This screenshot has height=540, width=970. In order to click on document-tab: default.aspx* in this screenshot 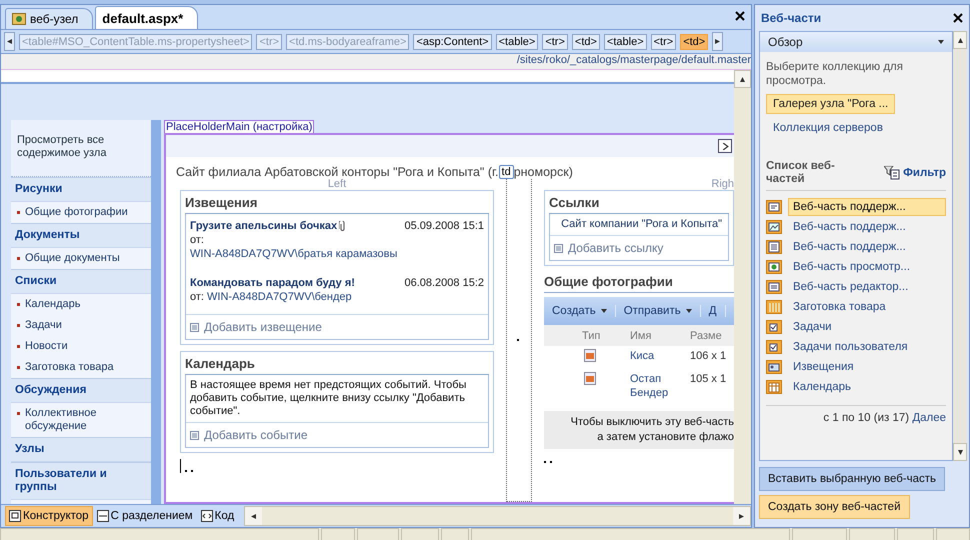, I will do `click(146, 17)`.